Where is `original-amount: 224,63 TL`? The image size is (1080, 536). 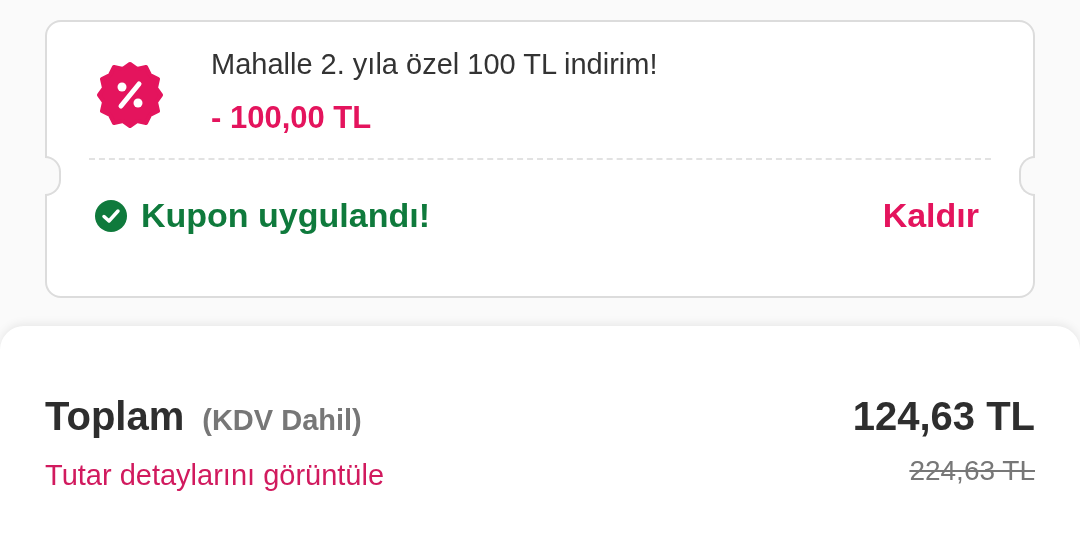 original-amount: 224,63 TL is located at coordinates (972, 471).